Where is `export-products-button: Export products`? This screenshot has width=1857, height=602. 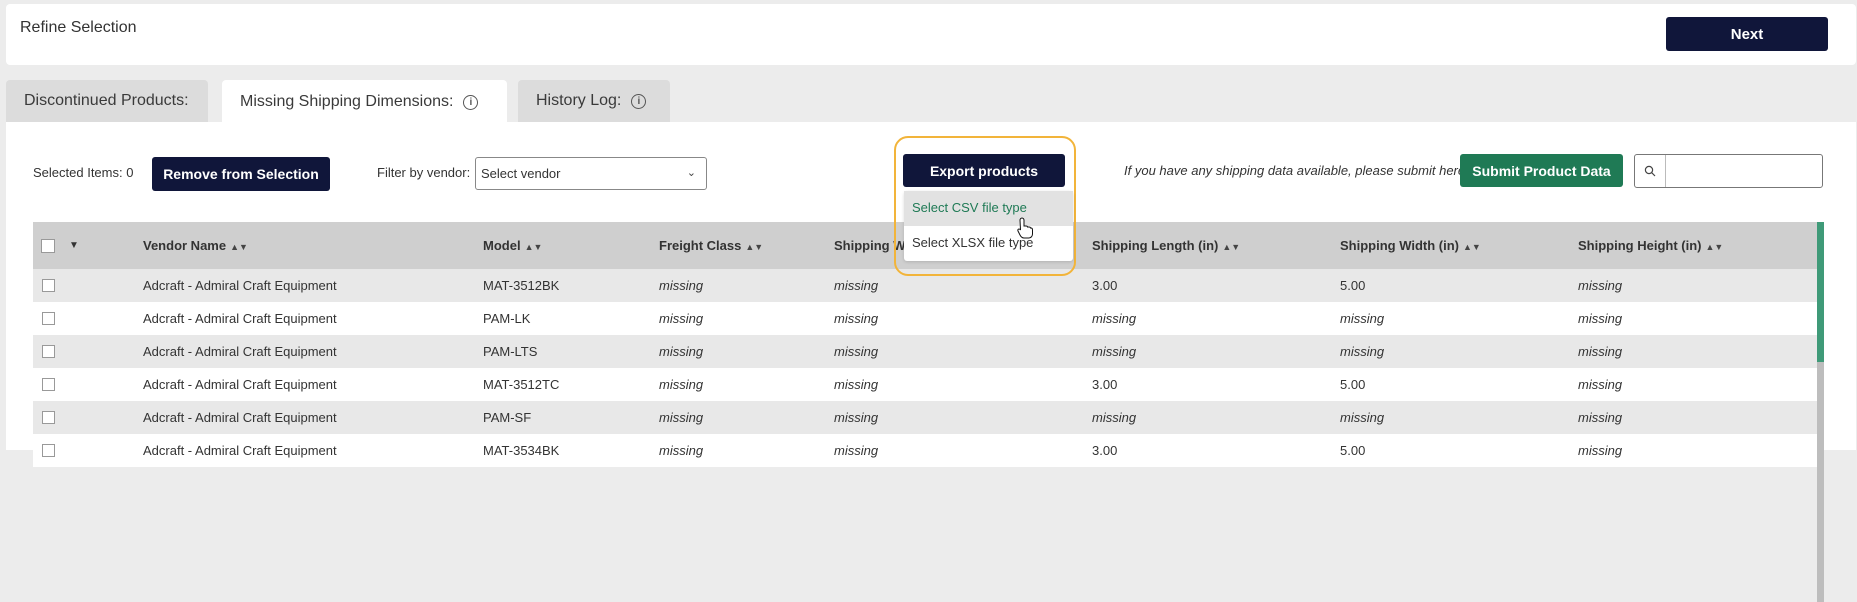
export-products-button: Export products is located at coordinates (984, 170).